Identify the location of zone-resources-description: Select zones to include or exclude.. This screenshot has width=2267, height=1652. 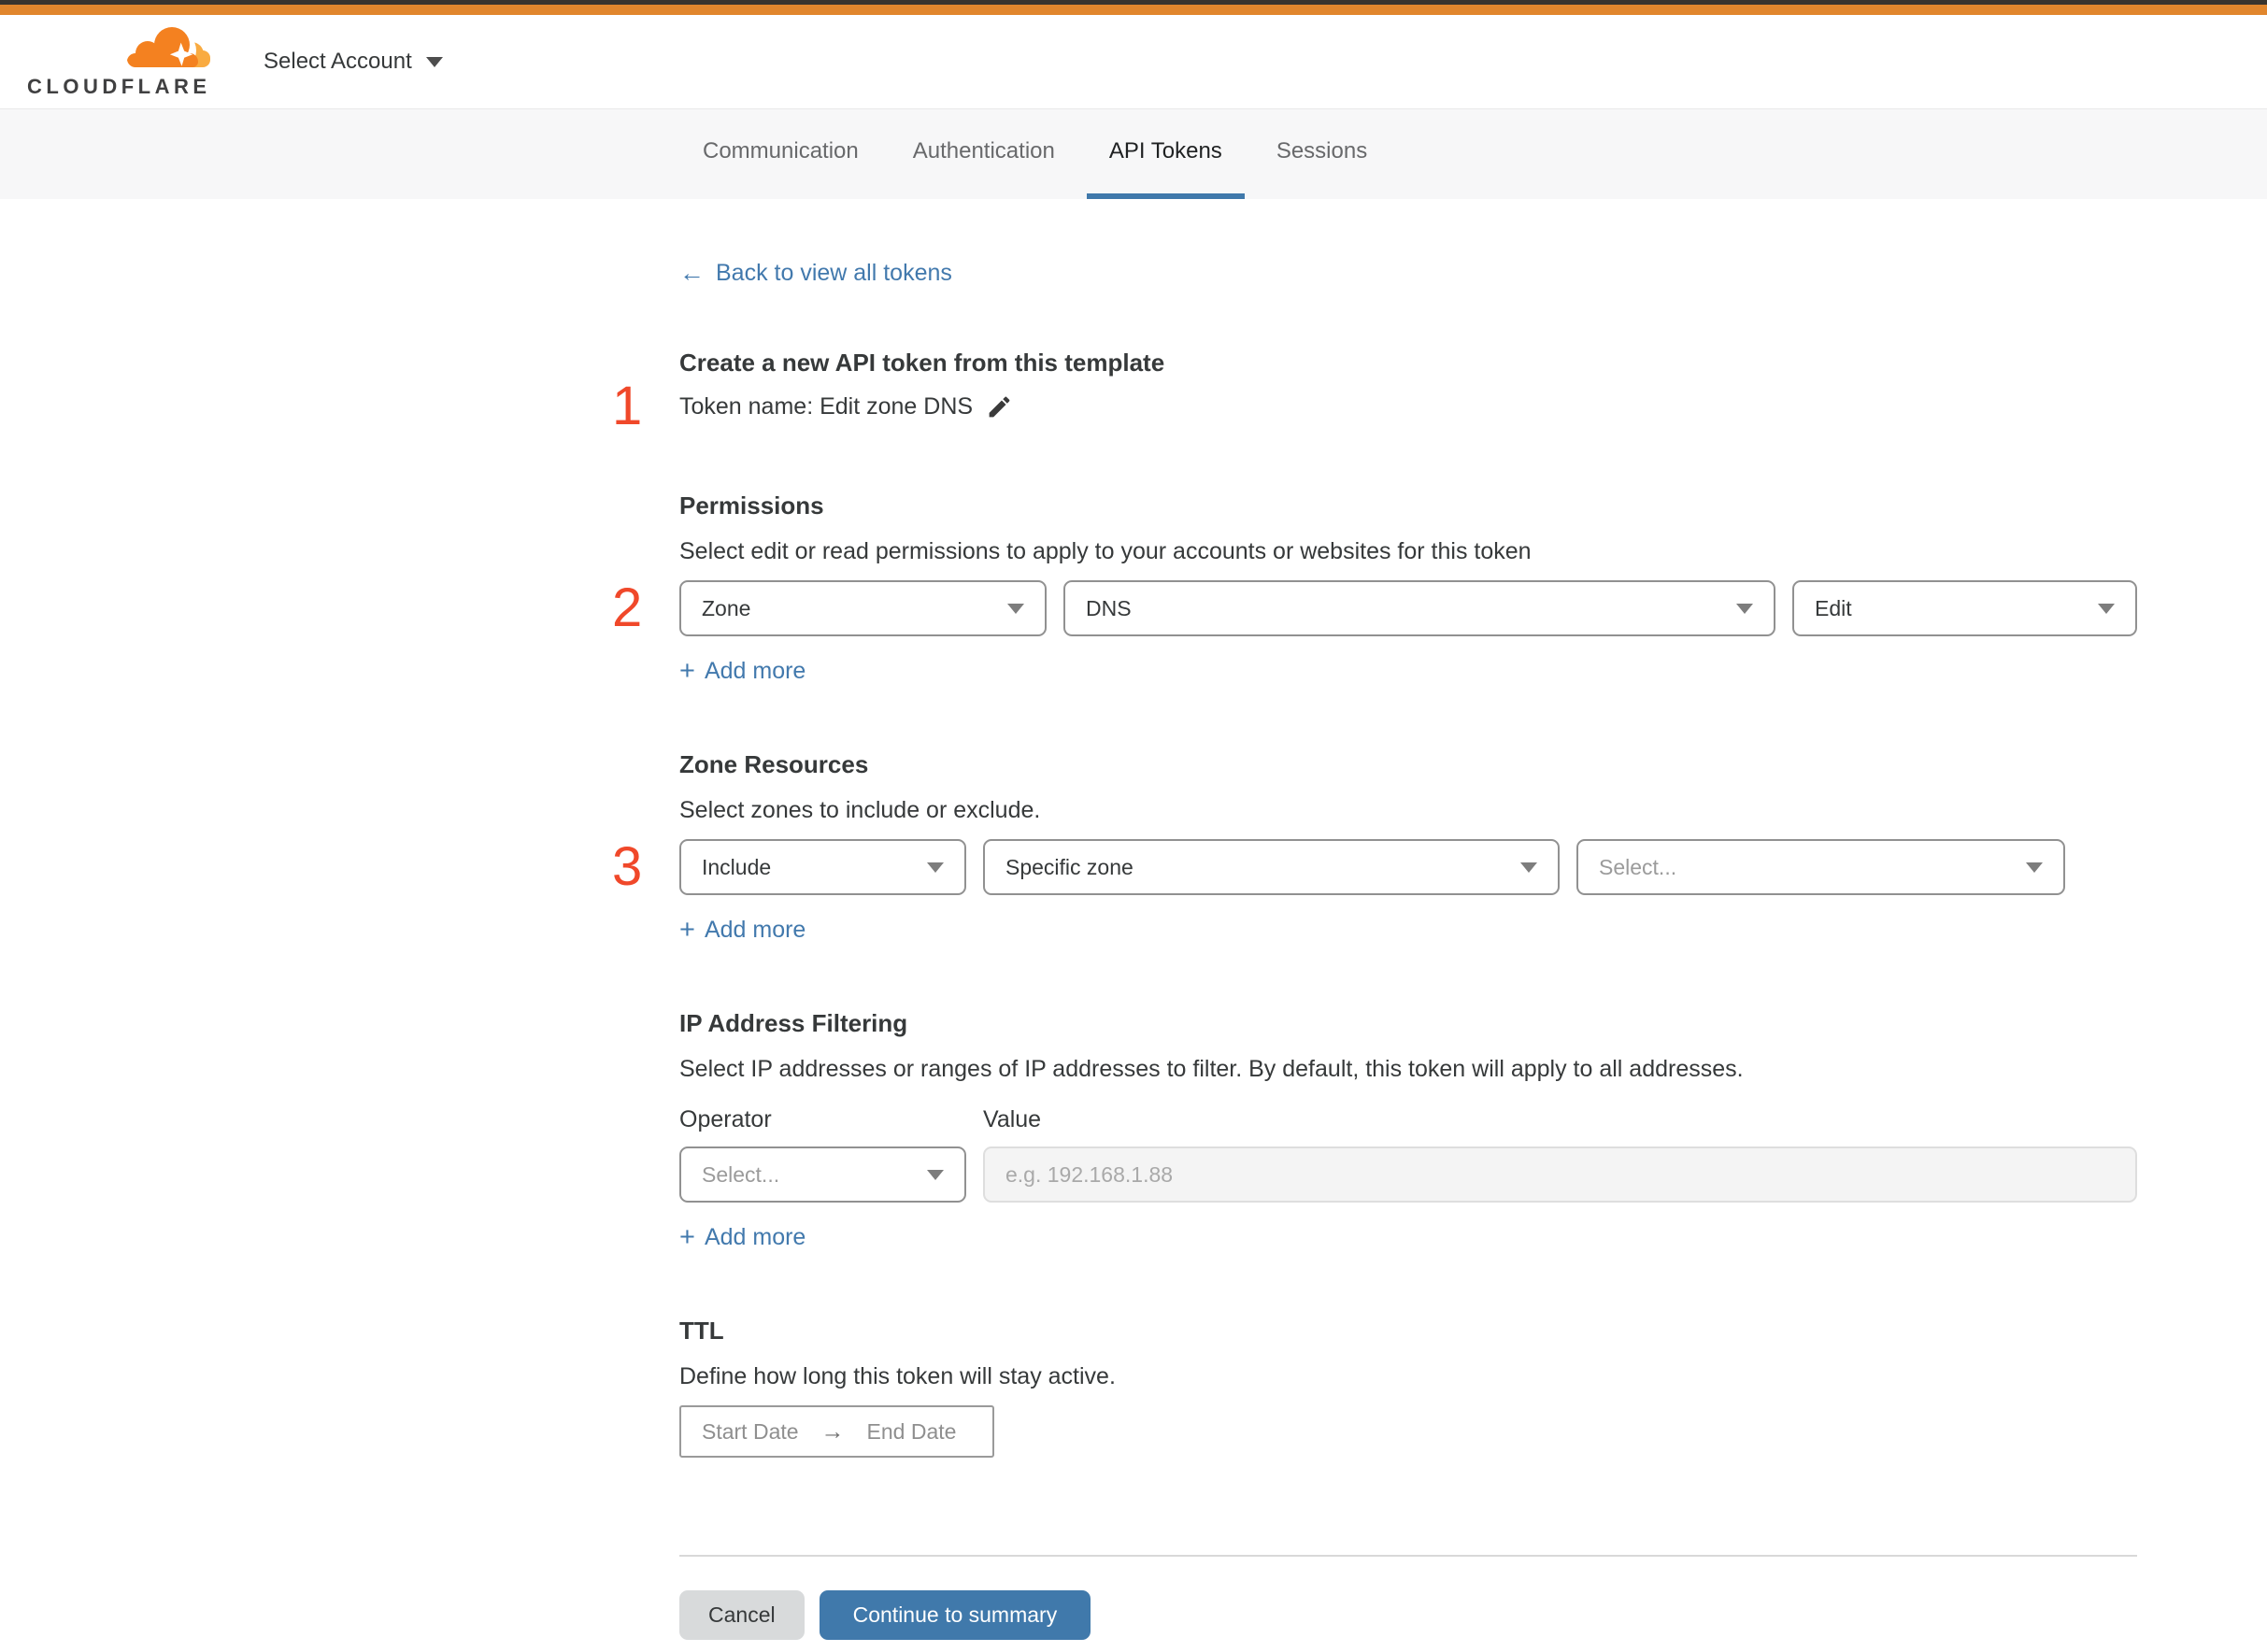
(860, 810).